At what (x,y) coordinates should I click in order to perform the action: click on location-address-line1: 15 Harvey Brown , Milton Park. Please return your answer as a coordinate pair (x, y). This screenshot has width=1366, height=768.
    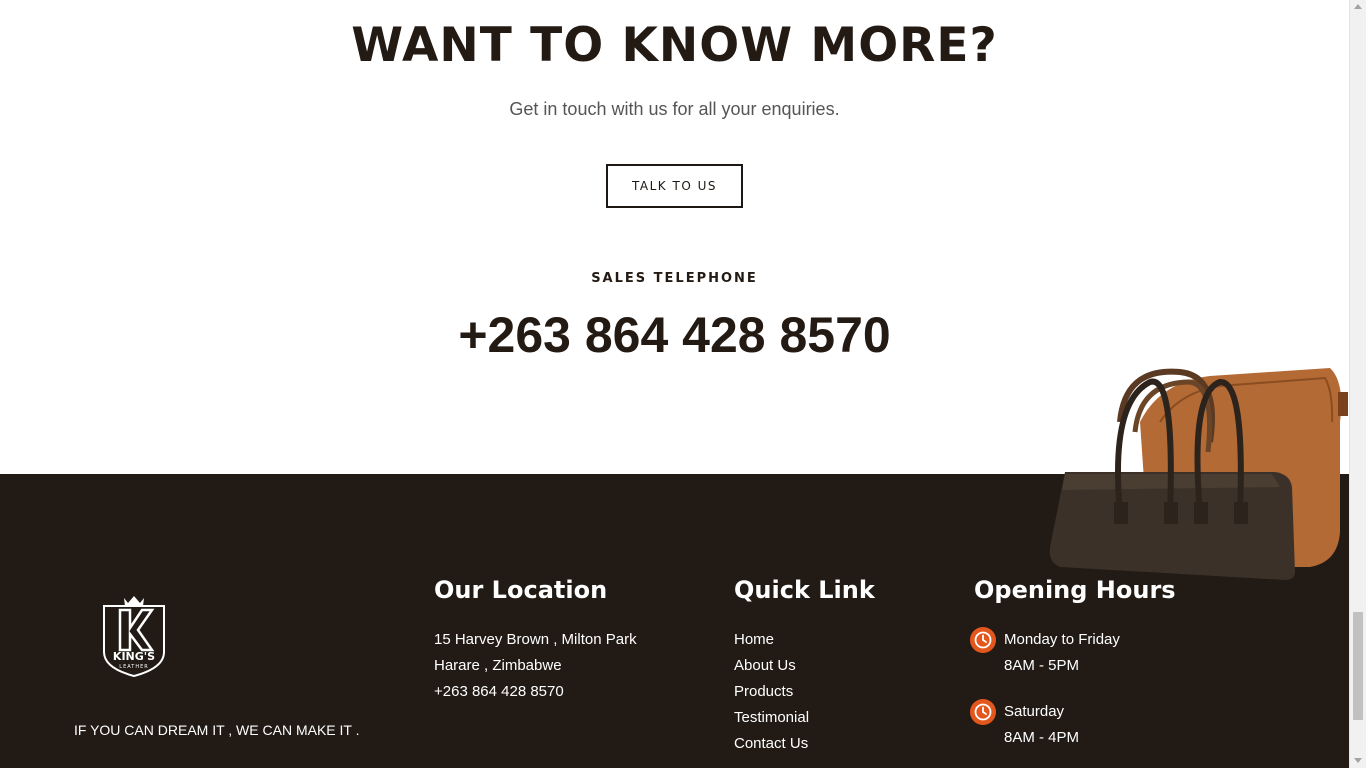
    Looking at the image, I should click on (535, 639).